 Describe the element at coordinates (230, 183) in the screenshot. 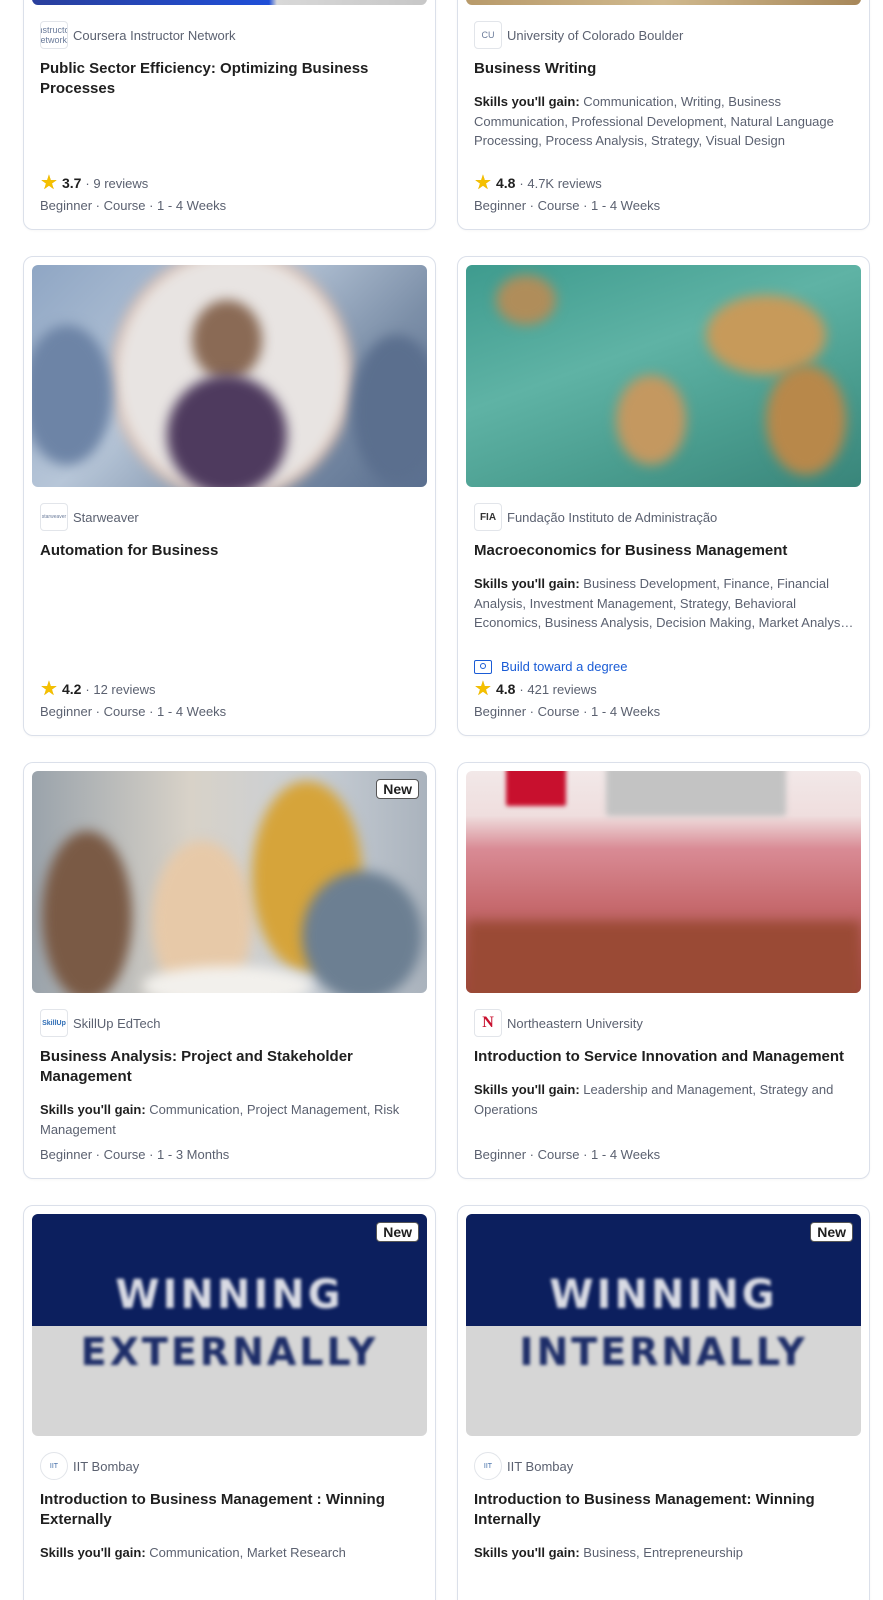

I see `rating: ★ 3.7 · 9 reviews` at that location.